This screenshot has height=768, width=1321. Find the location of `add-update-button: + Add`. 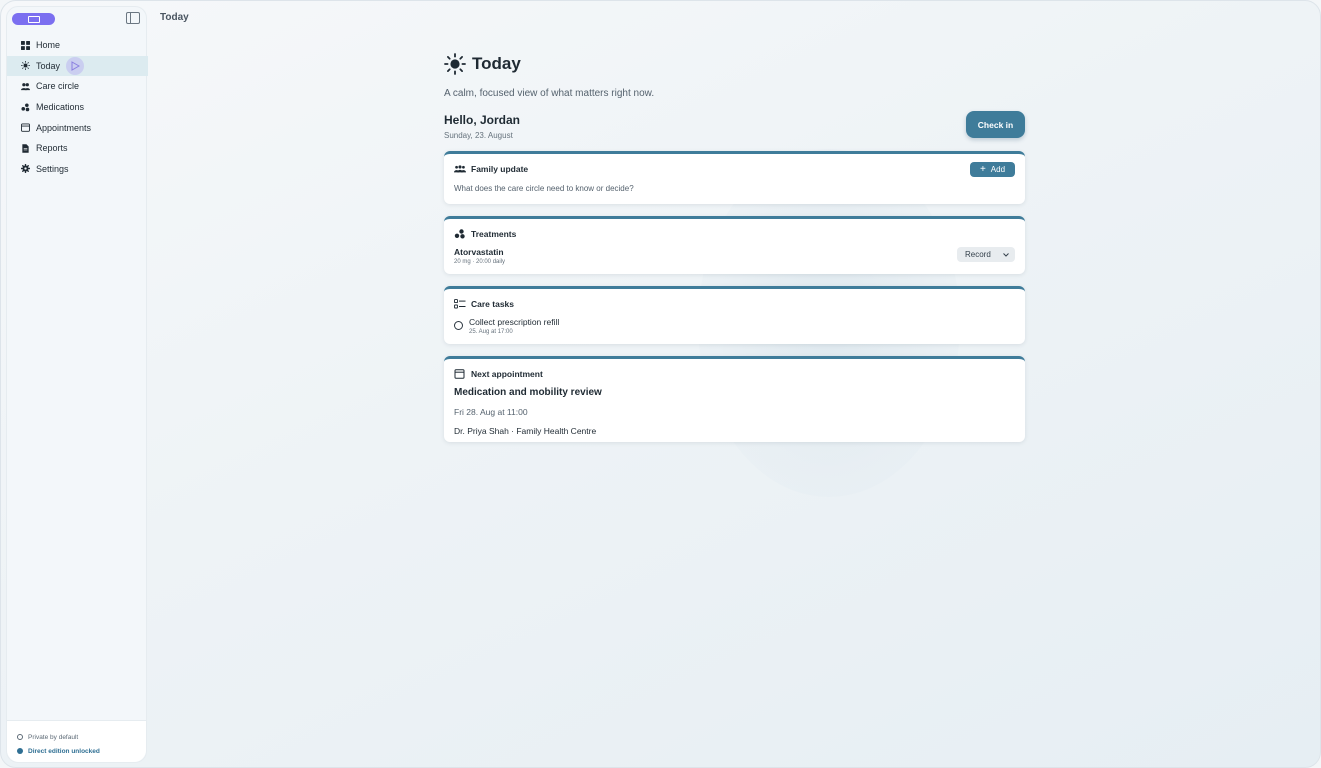

add-update-button: + Add is located at coordinates (992, 169).